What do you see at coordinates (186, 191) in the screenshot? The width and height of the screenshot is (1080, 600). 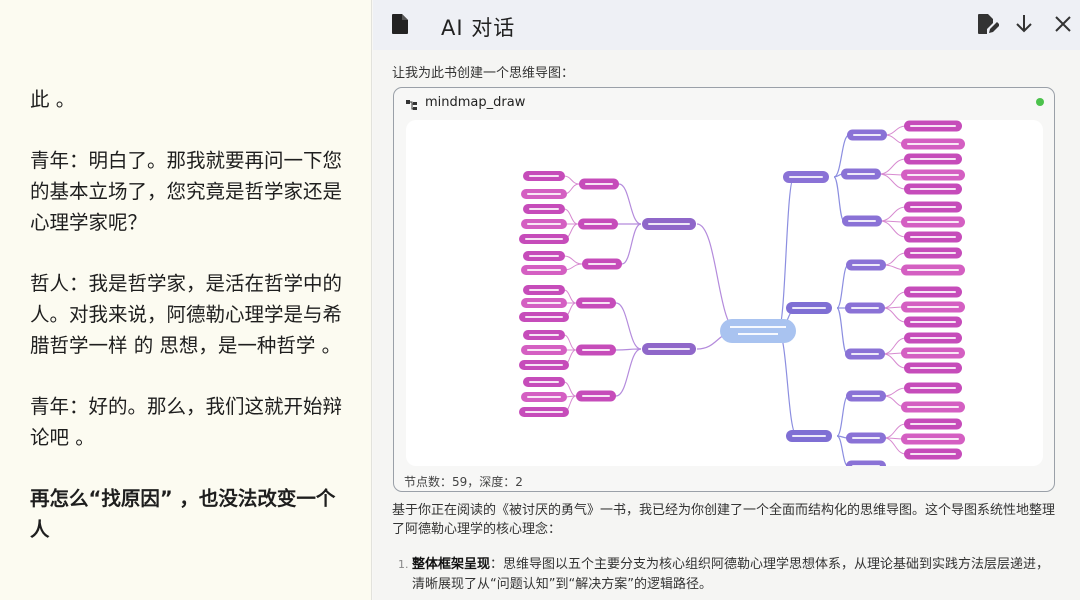 I see `reader-paragraph: 青年：明白了。那我就要再问一下您的基本立场了，您究竟是哲学家还是心理学家呢？` at bounding box center [186, 191].